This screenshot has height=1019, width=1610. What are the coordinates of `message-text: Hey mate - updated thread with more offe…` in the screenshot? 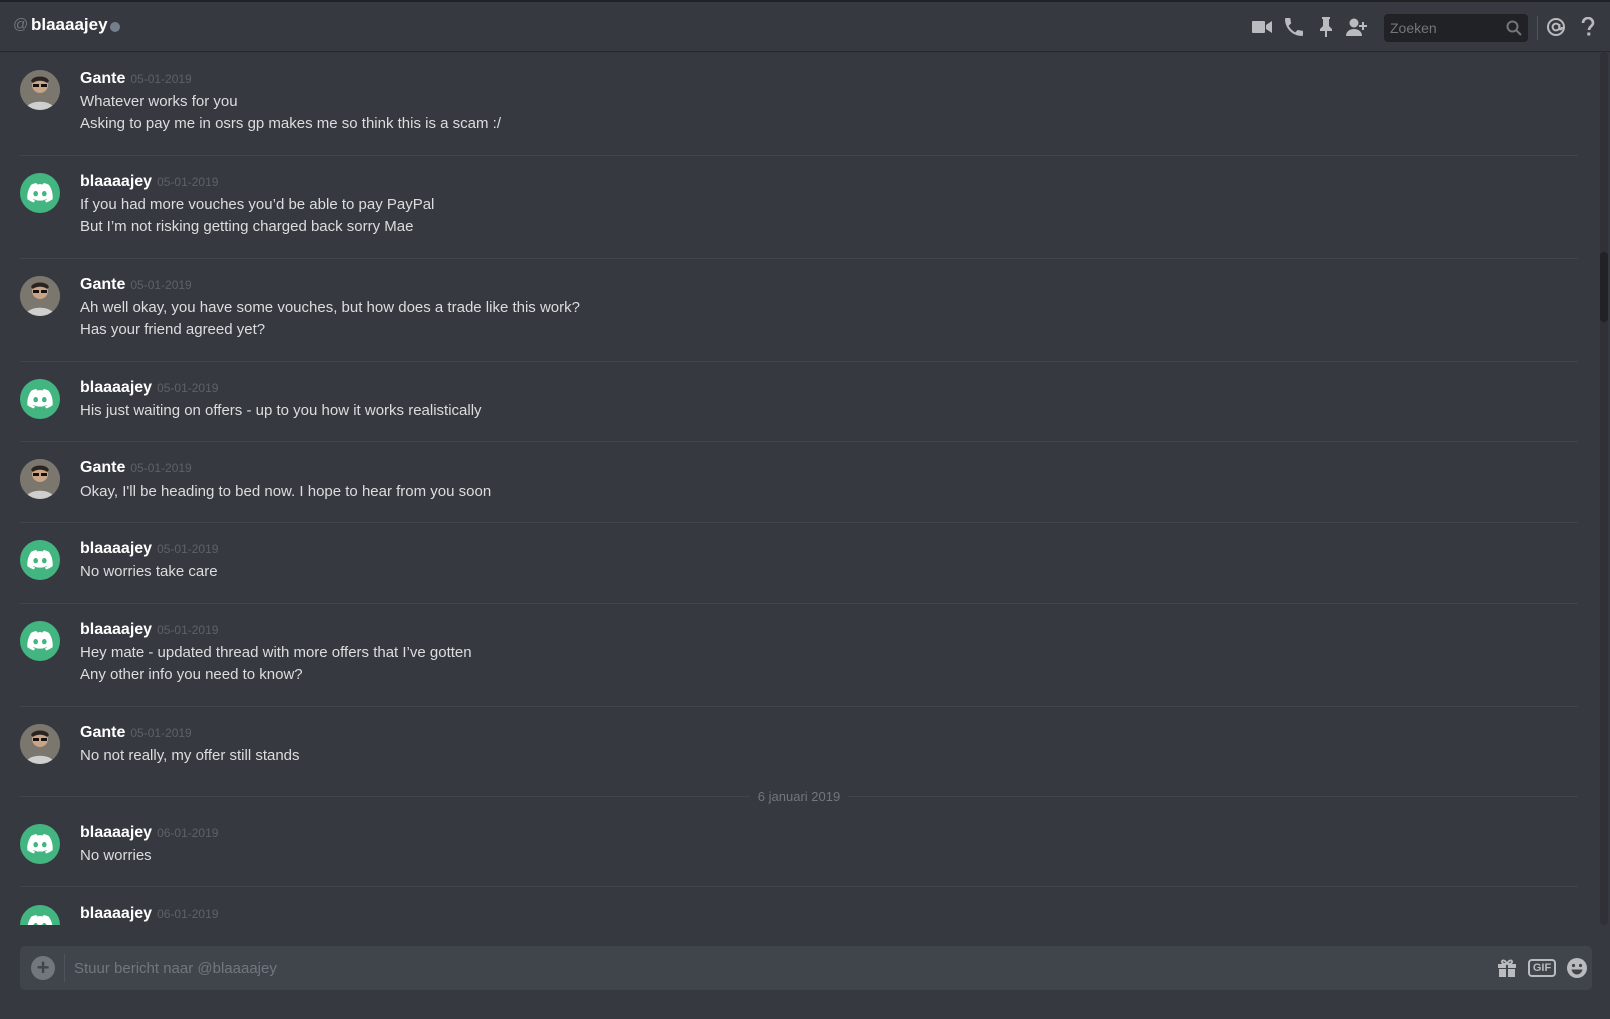 It's located at (276, 652).